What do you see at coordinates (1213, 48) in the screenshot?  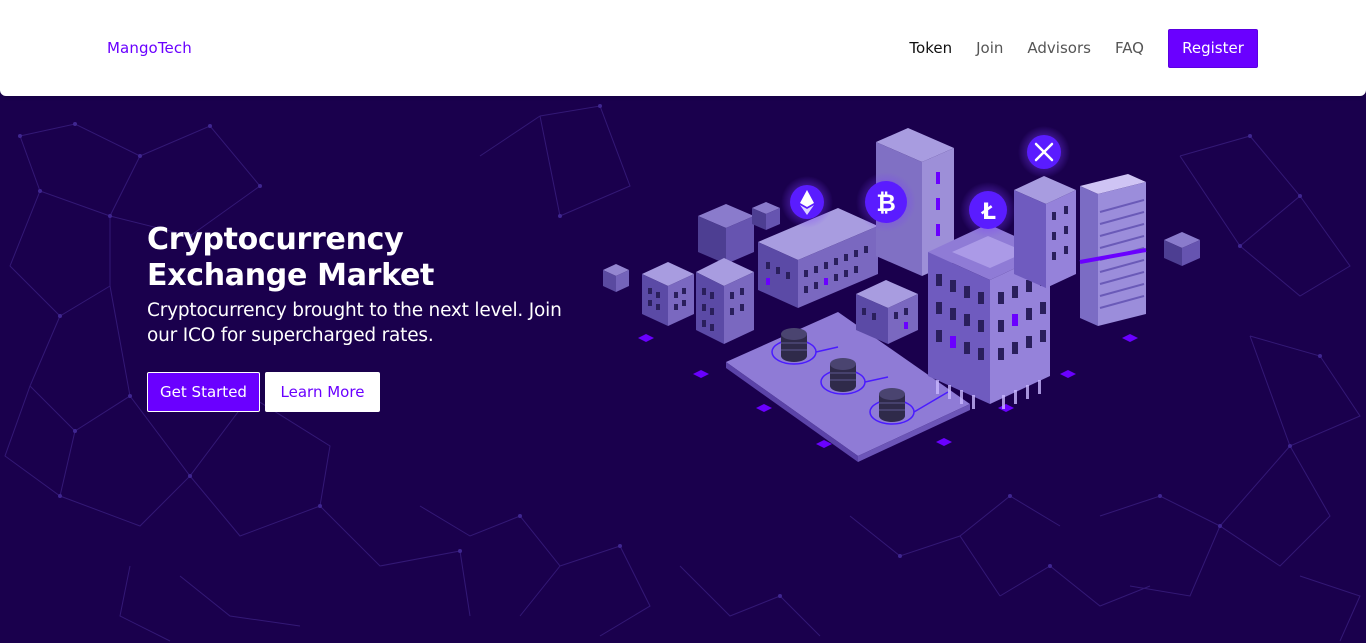 I see `register-button: Register` at bounding box center [1213, 48].